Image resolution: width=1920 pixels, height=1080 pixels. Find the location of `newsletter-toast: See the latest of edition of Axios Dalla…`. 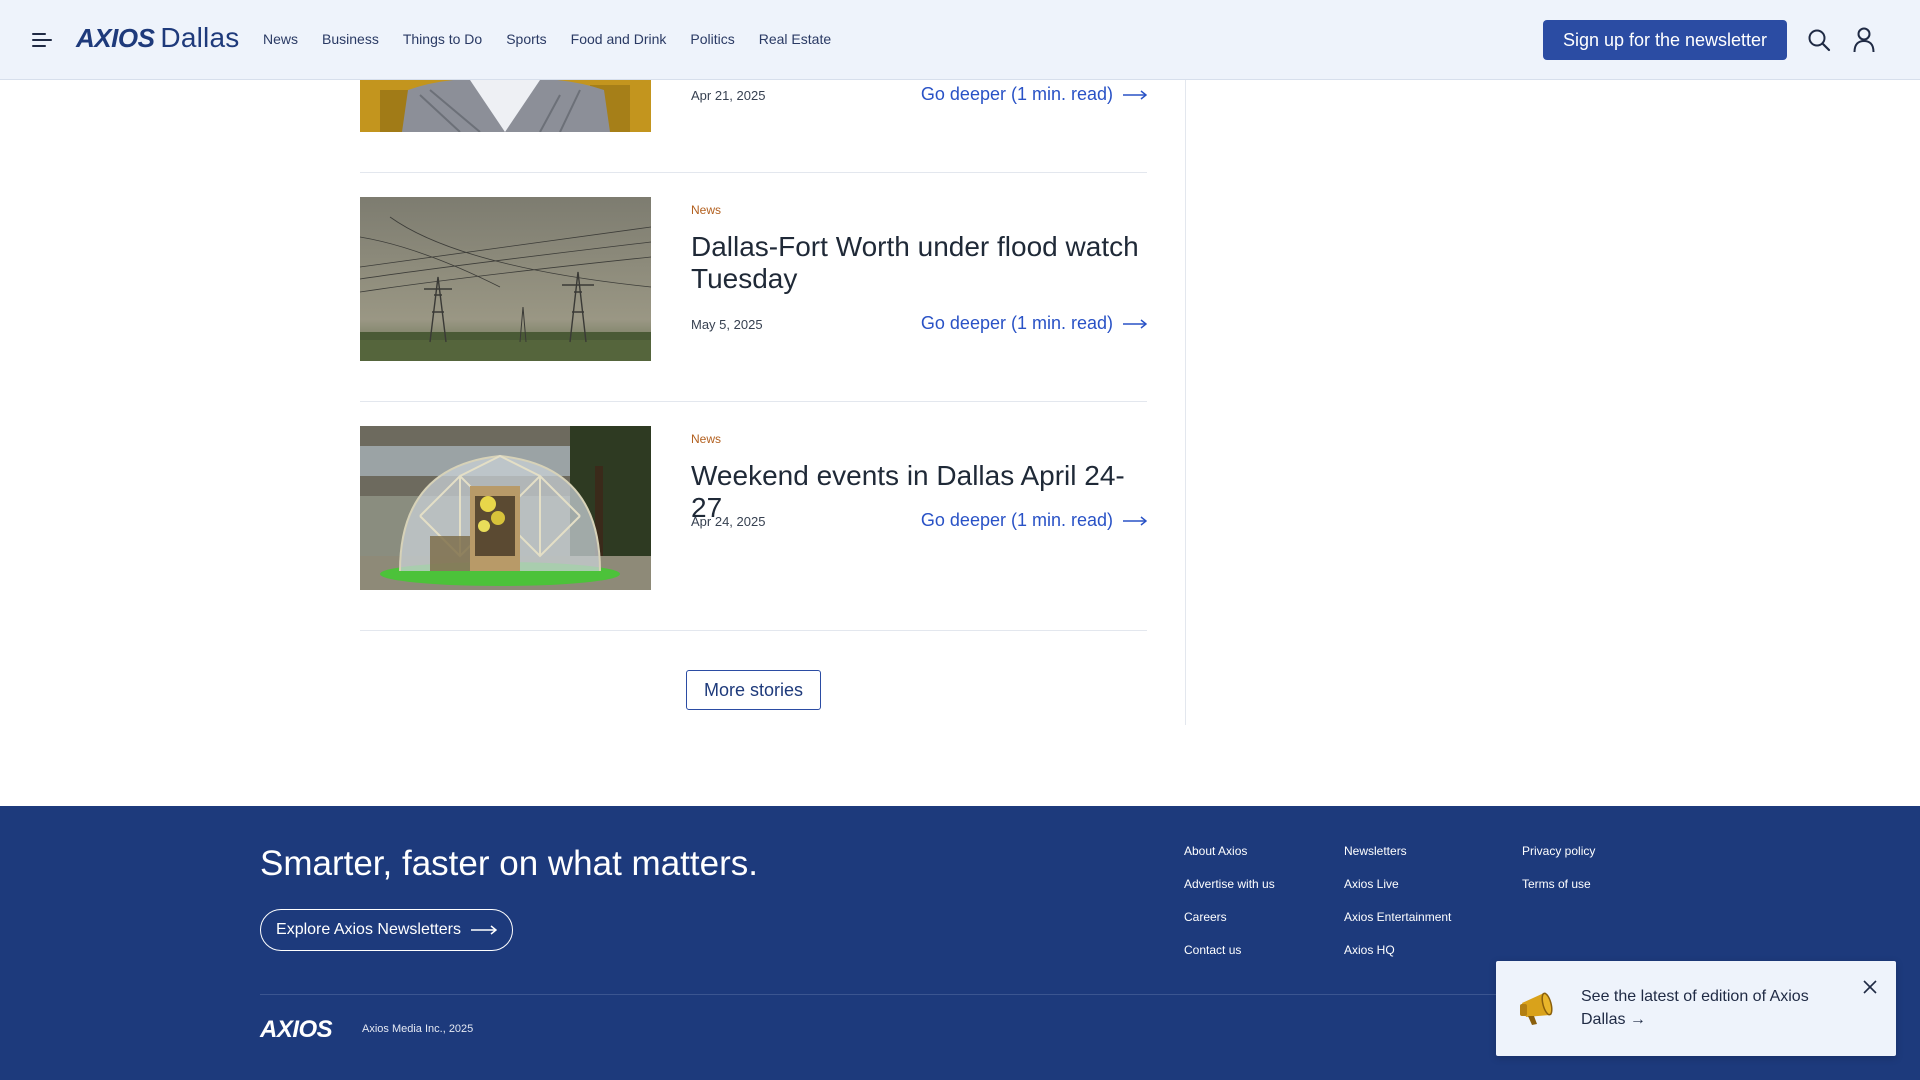

newsletter-toast: See the latest of edition of Axios Dalla… is located at coordinates (1696, 1008).